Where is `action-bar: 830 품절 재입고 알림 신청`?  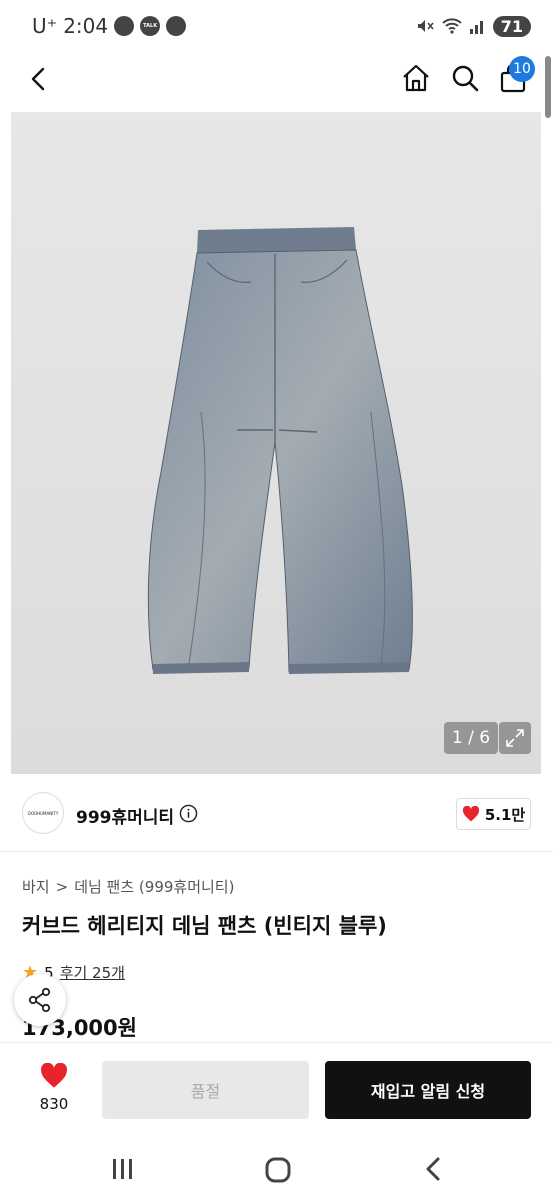
action-bar: 830 품절 재입고 알림 신청 is located at coordinates (276, 1089).